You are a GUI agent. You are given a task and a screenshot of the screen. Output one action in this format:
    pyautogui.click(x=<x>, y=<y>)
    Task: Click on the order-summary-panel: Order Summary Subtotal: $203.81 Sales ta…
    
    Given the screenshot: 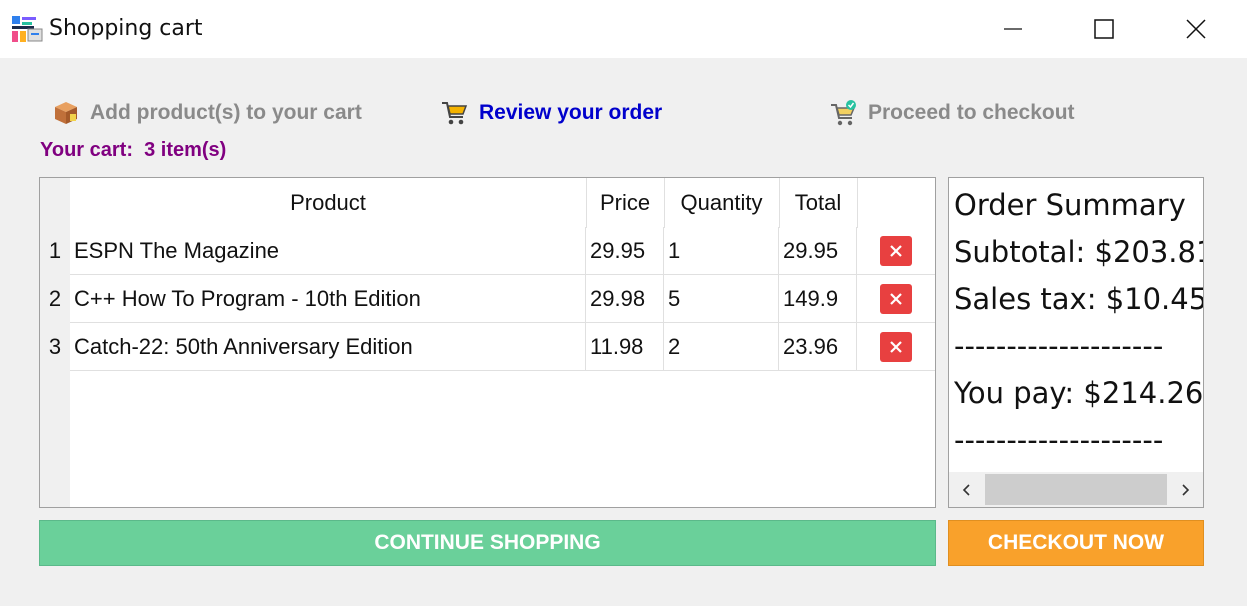 What is the action you would take?
    pyautogui.click(x=1076, y=342)
    